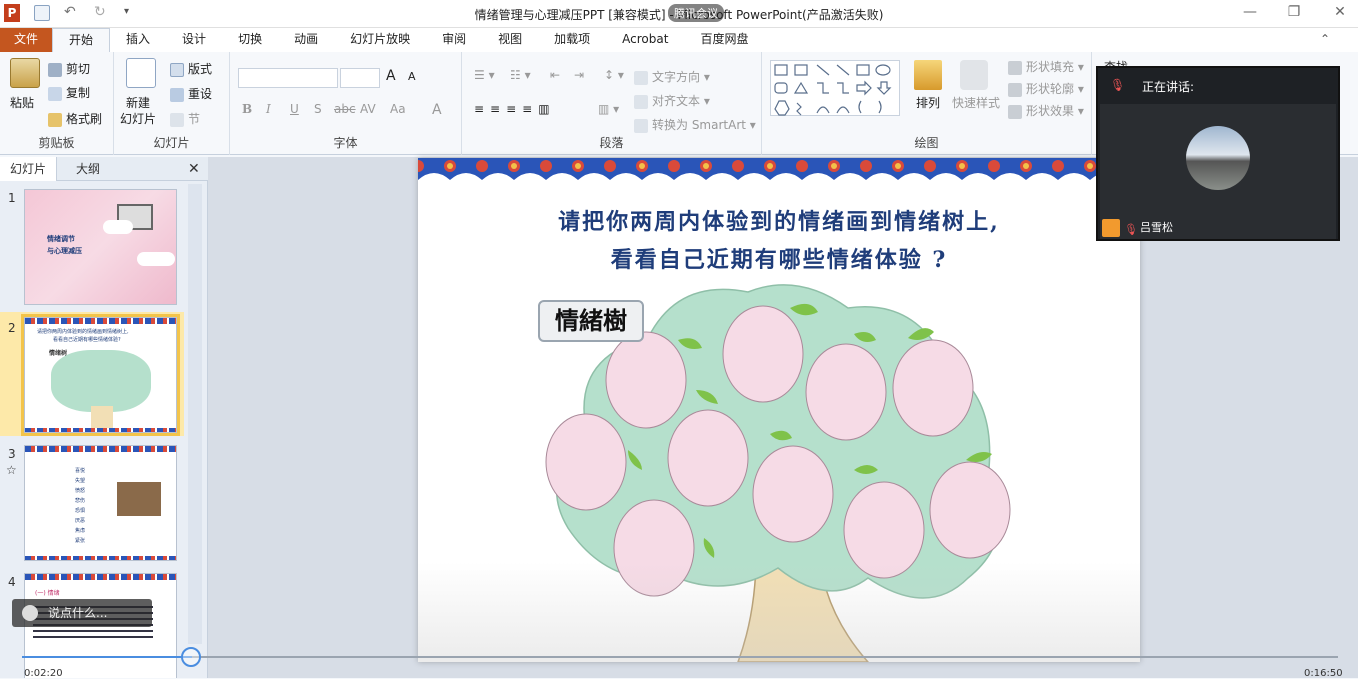  What do you see at coordinates (42, 13) in the screenshot?
I see `save-icon` at bounding box center [42, 13].